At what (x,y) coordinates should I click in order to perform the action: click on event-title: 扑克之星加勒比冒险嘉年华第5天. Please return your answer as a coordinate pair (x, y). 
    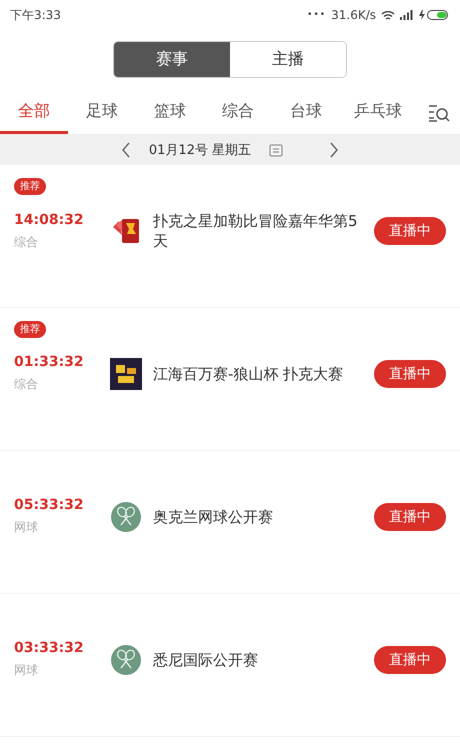
    Looking at the image, I should click on (256, 231).